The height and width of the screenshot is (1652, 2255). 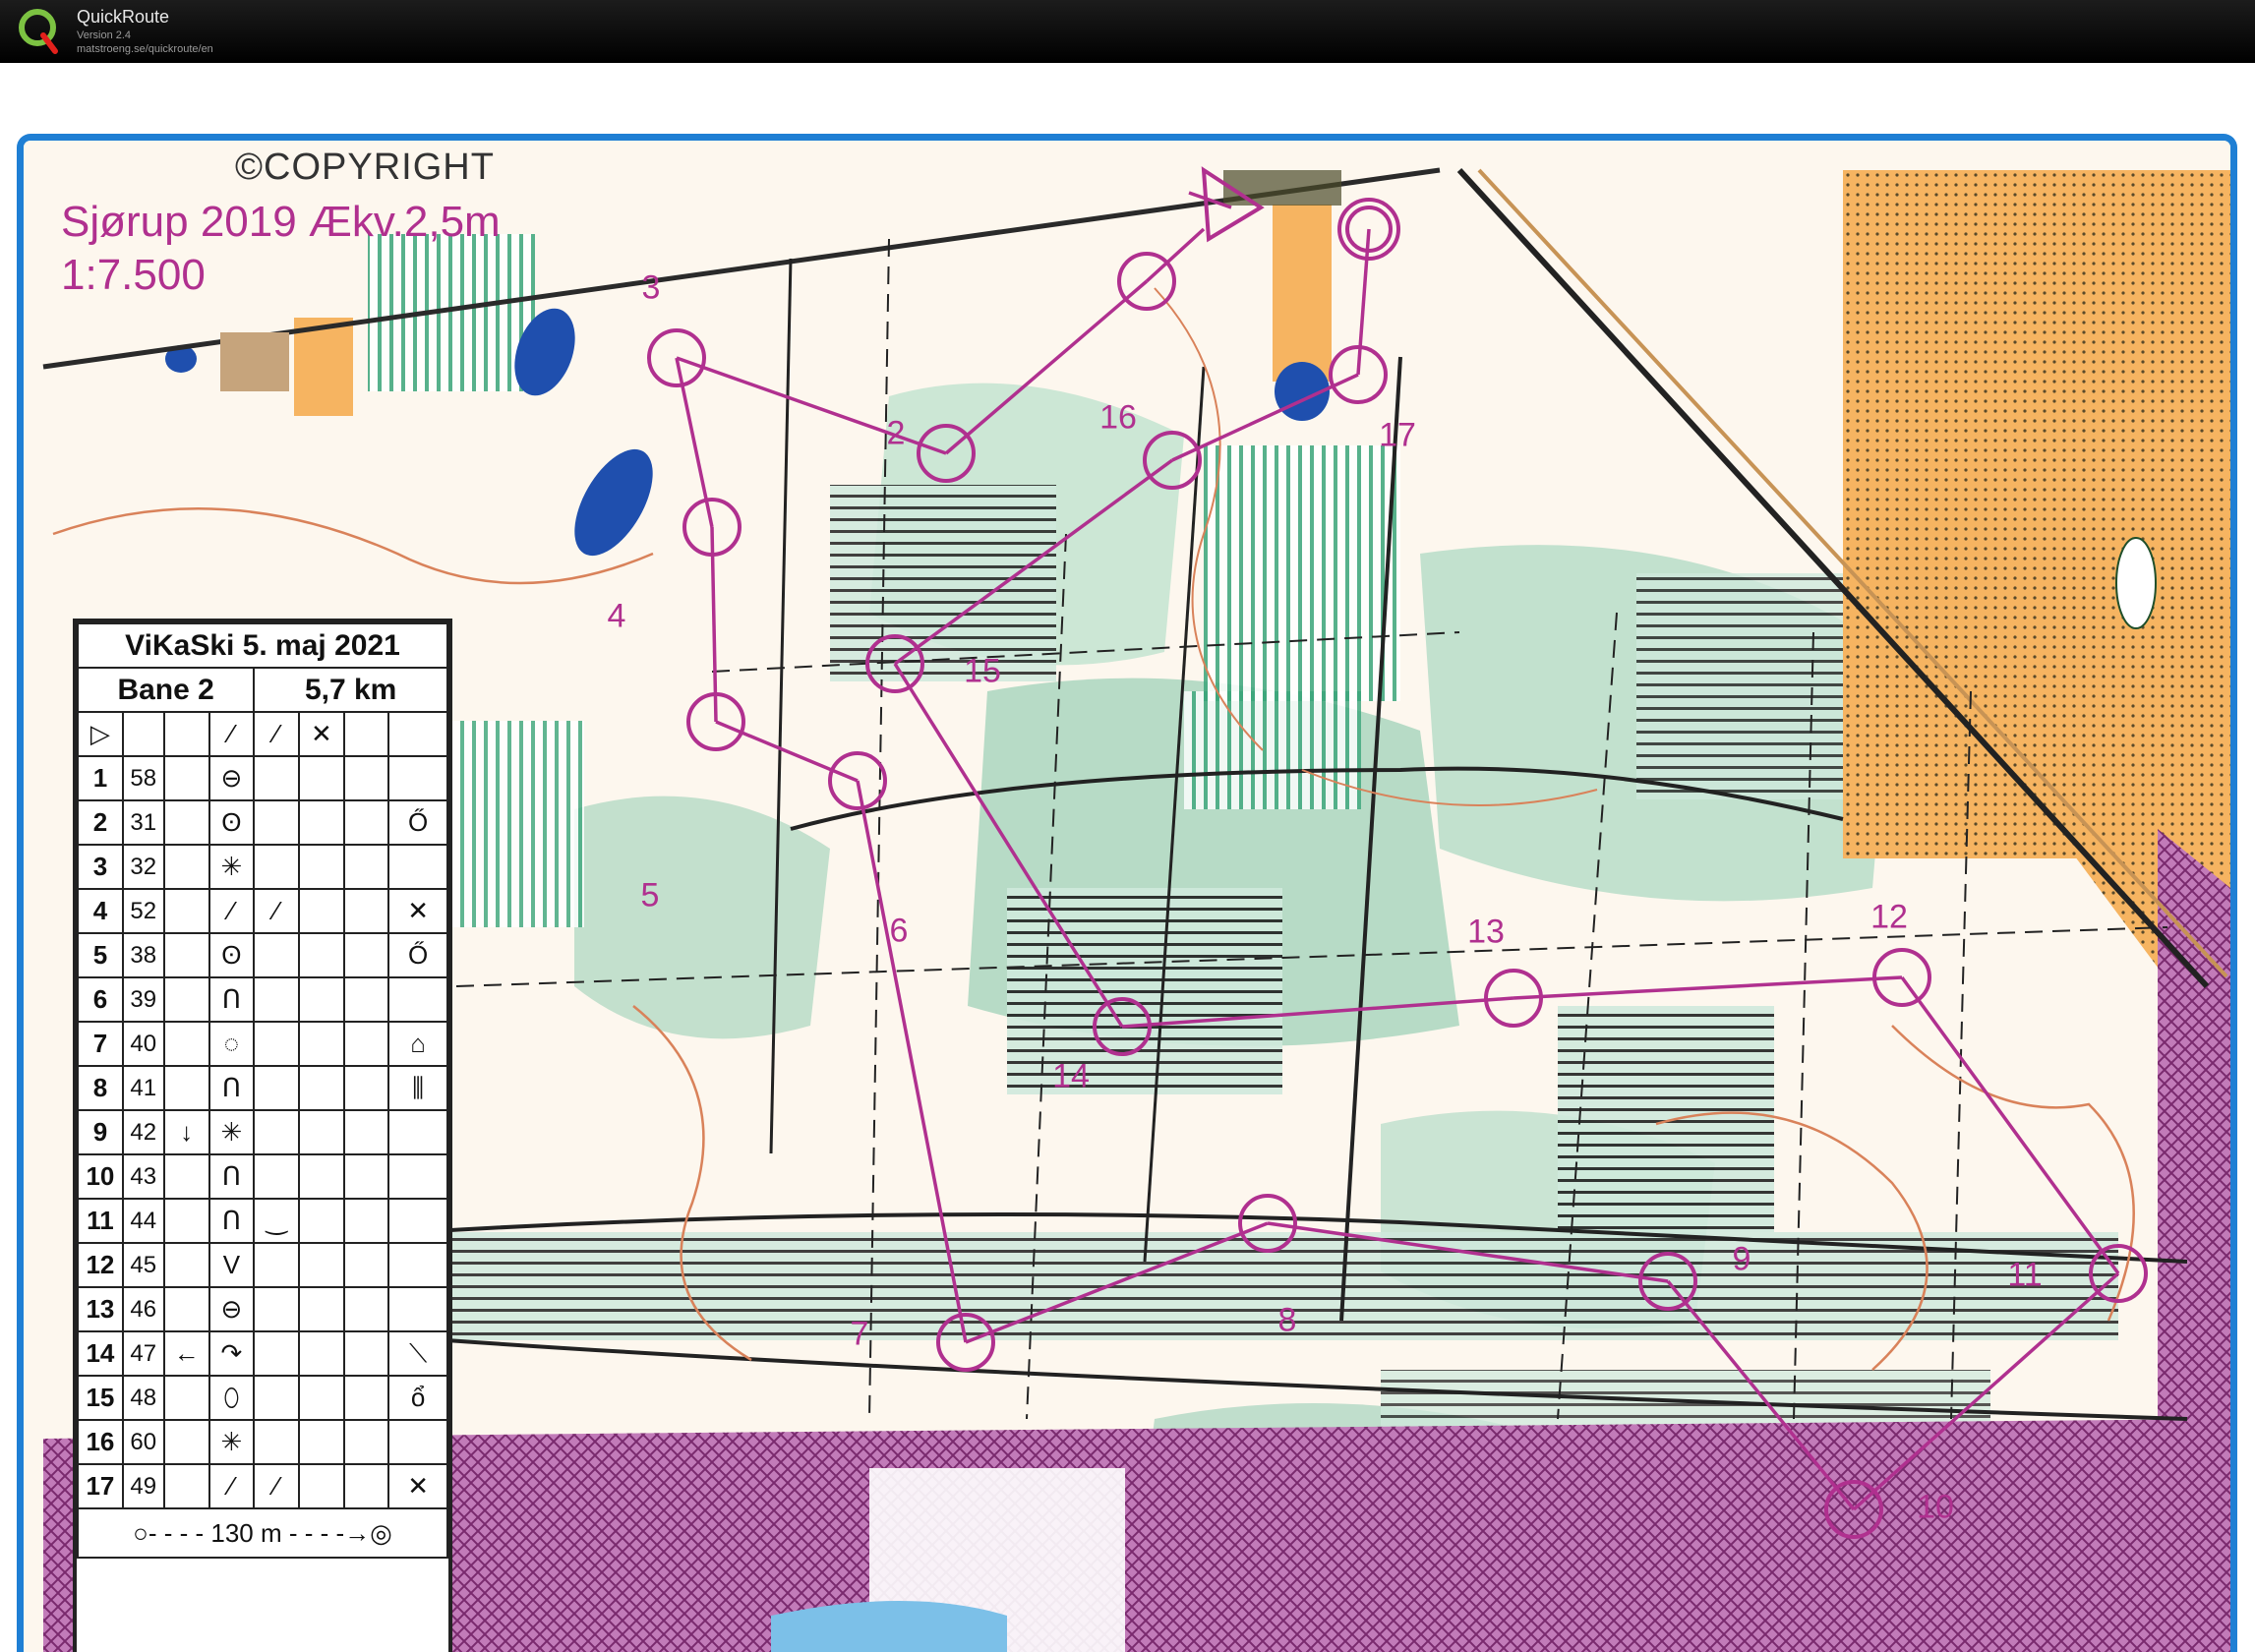 I want to click on description-row: 8 41 Ո ⫼, so click(x=262, y=1088).